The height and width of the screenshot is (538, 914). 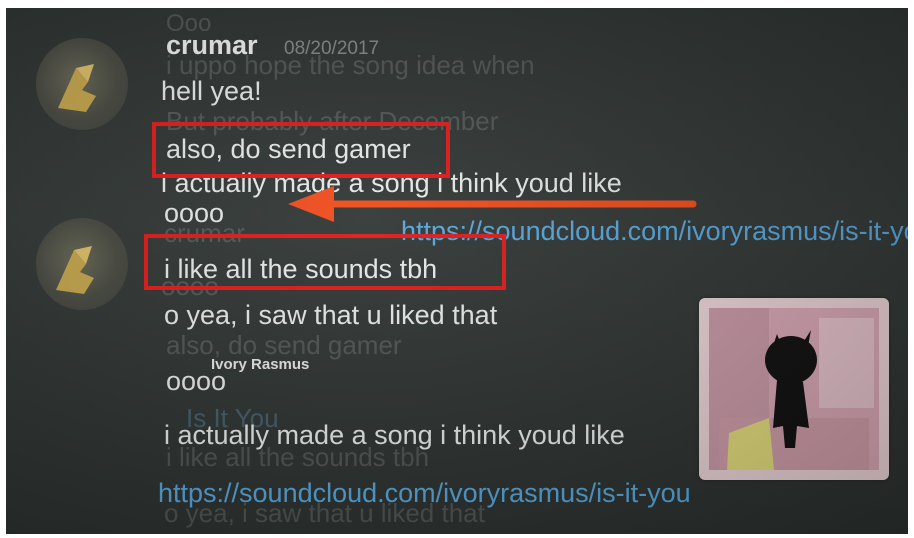 I want to click on message-text: hell yea!, so click(x=211, y=91).